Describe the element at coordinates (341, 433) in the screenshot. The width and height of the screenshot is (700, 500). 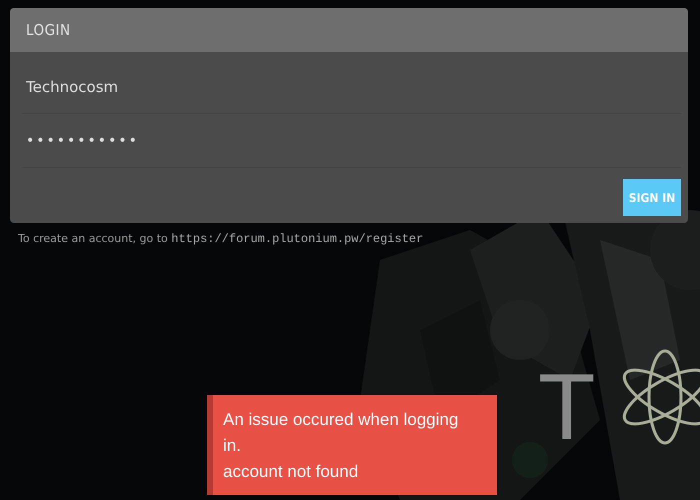
I see `error-message: An issue occured when logging in.` at that location.